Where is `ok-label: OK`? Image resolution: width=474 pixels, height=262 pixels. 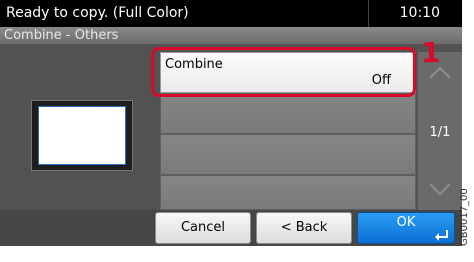 ok-label: OK is located at coordinates (406, 222).